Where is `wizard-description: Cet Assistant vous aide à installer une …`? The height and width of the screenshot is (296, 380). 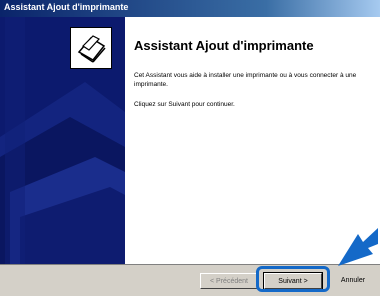 wizard-description: Cet Assistant vous aide à installer une … is located at coordinates (245, 80).